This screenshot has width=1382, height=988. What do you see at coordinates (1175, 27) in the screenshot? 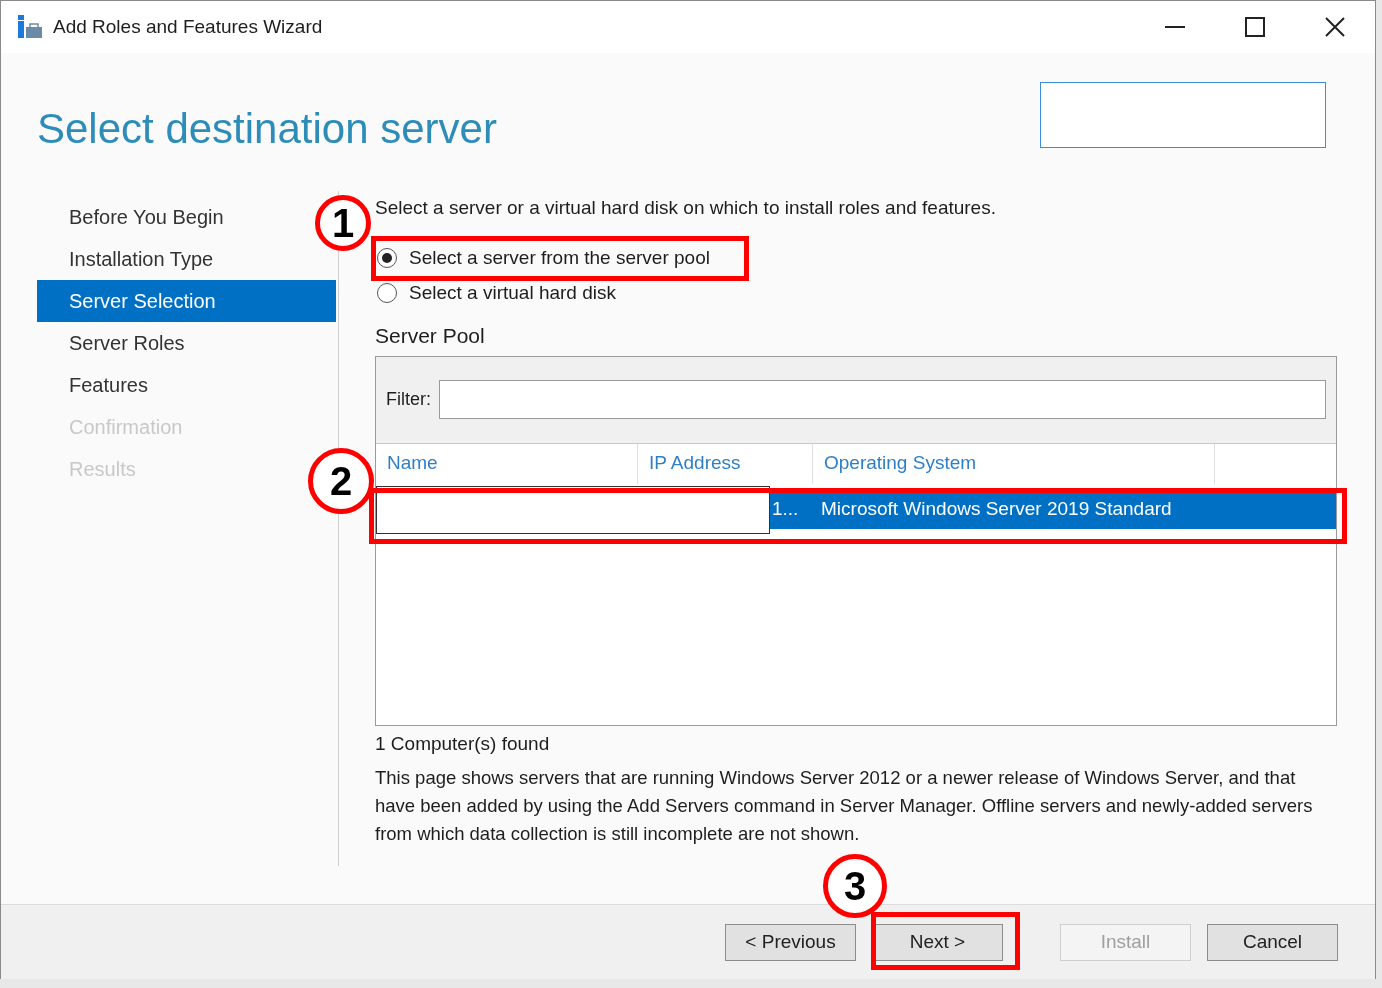
I see `minimize-icon` at bounding box center [1175, 27].